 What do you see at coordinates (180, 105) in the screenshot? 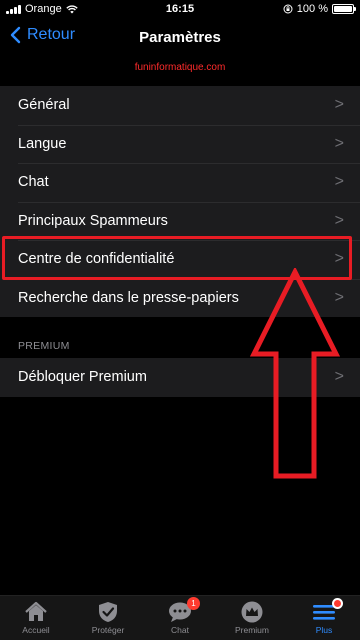
I see `settings-item-general: Général >` at bounding box center [180, 105].